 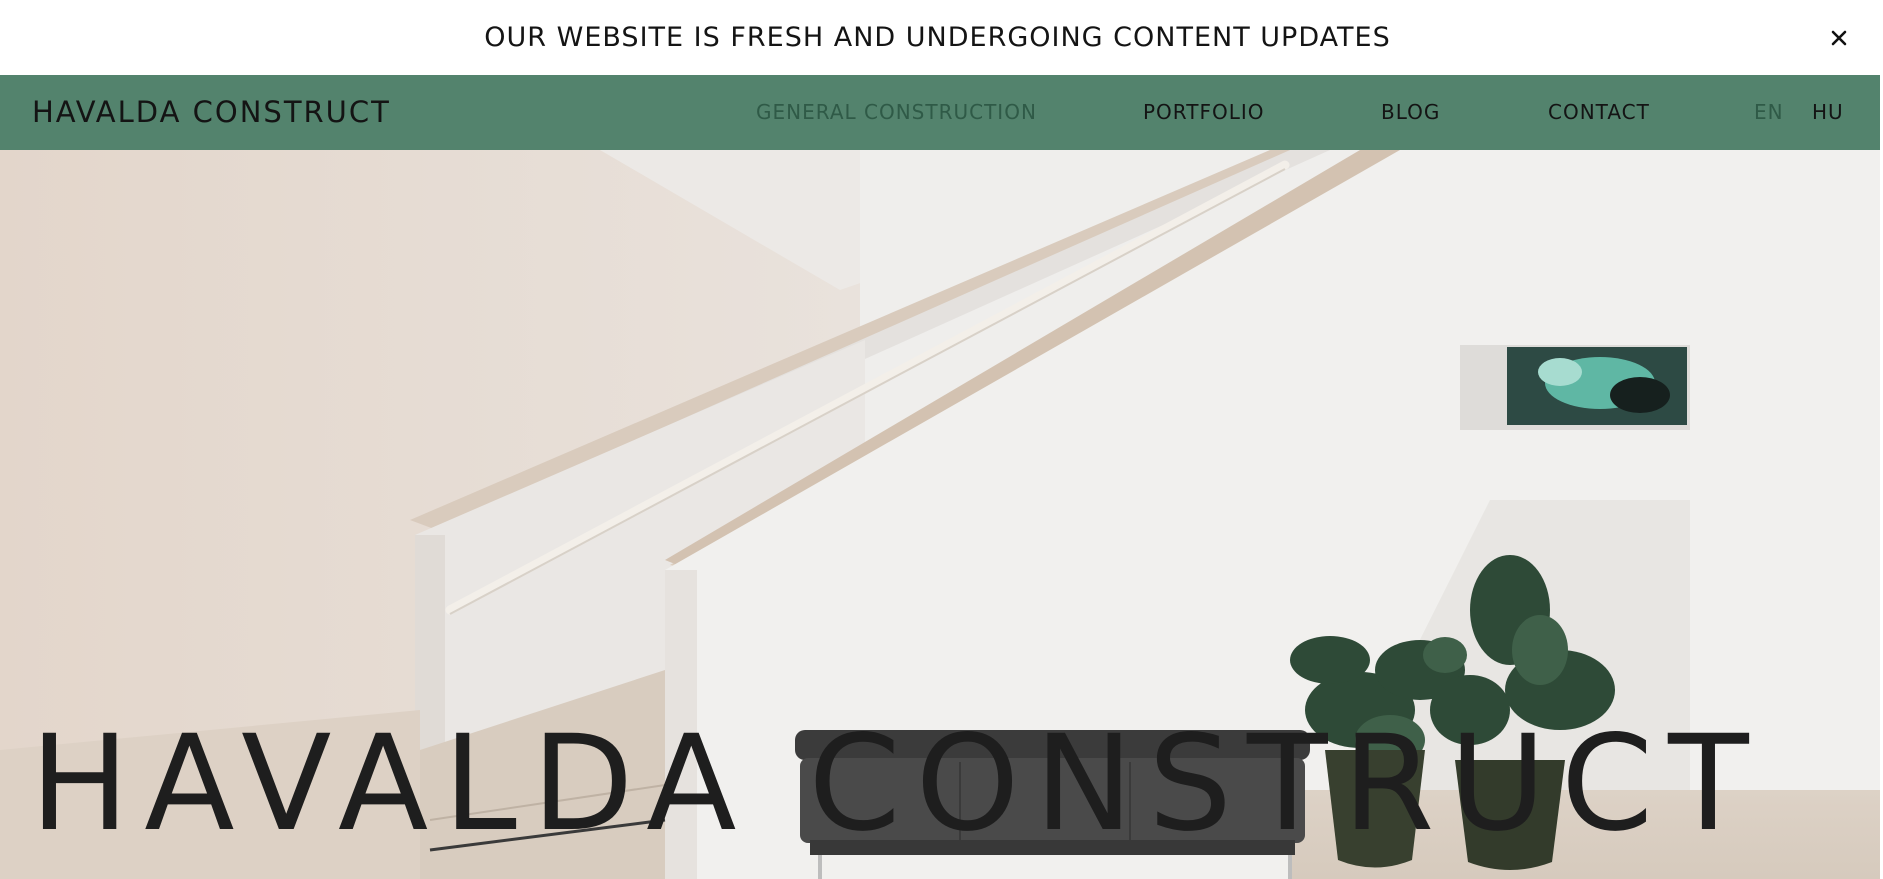 I want to click on nav-link-general-construction: GENERAL CONSTRUCTION, so click(x=896, y=112).